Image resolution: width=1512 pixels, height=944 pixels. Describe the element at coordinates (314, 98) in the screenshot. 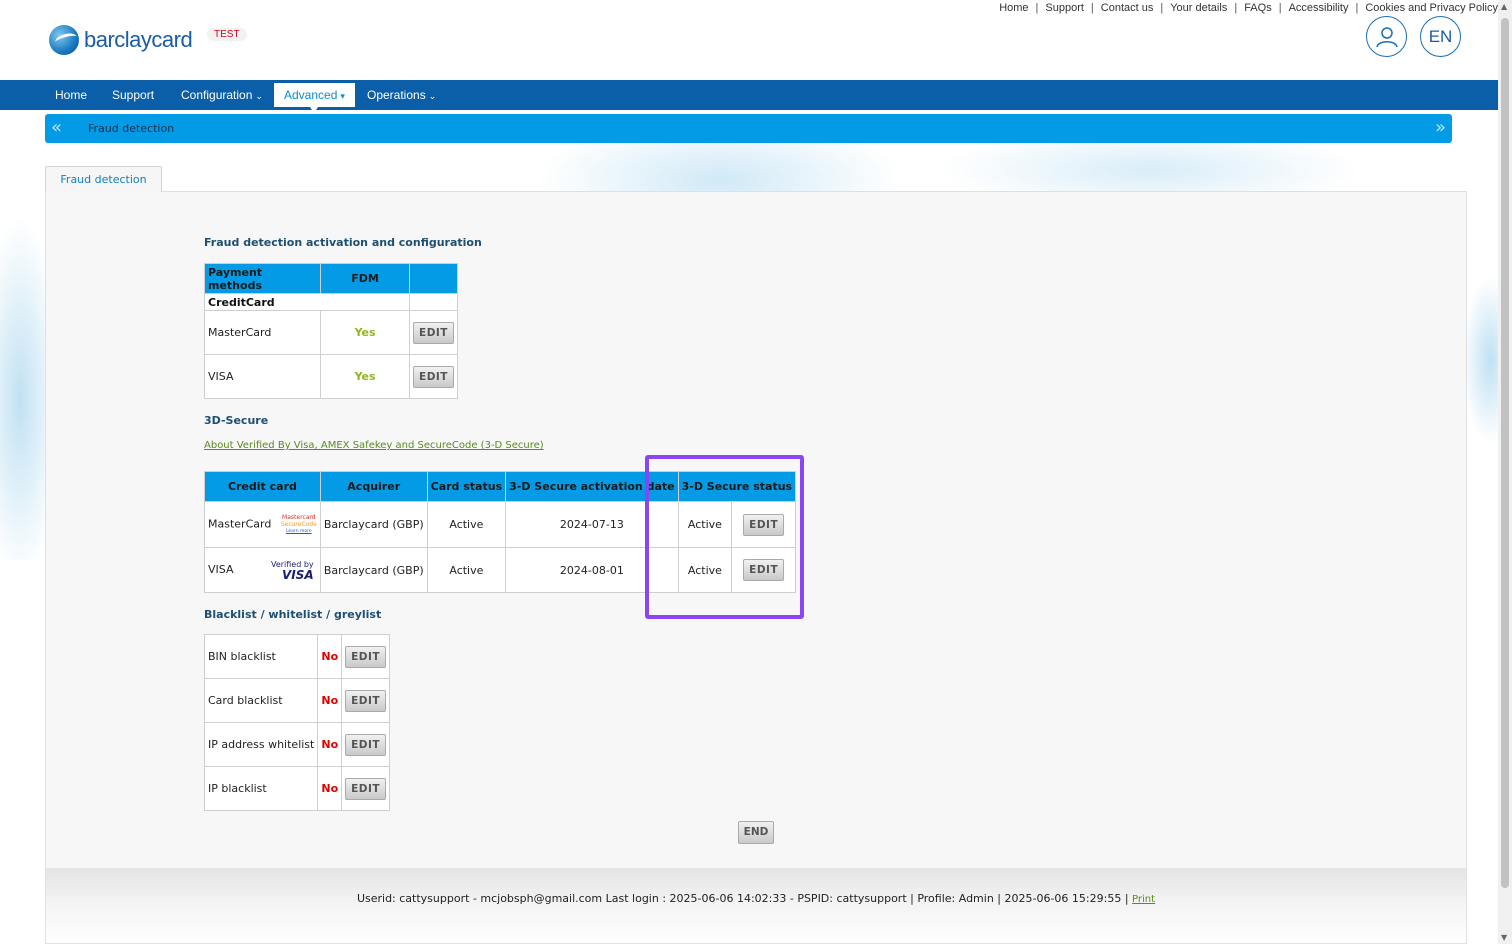

I see `nav-advanced: Advanced ▾` at that location.